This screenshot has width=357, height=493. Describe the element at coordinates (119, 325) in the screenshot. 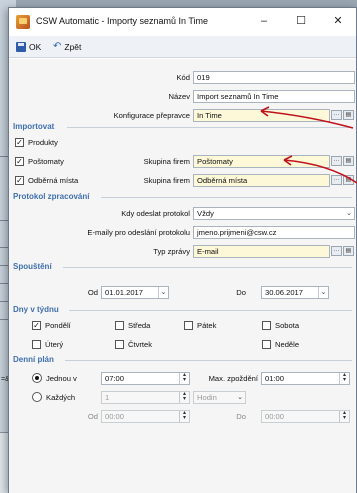

I see `streda-checkbox` at that location.